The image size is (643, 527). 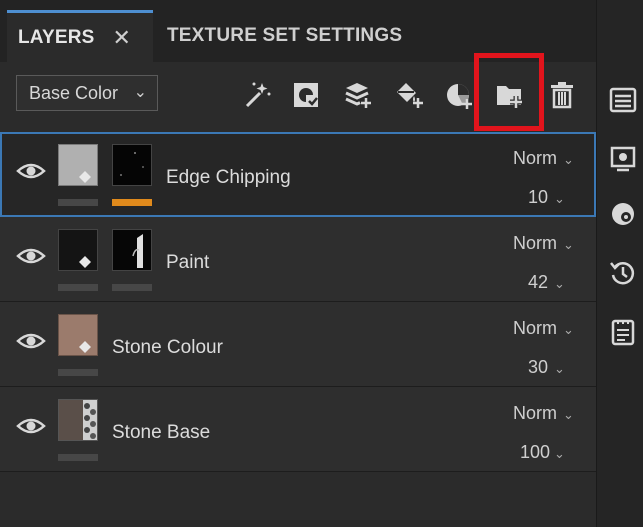 What do you see at coordinates (623, 332) in the screenshot?
I see `notes-icon` at bounding box center [623, 332].